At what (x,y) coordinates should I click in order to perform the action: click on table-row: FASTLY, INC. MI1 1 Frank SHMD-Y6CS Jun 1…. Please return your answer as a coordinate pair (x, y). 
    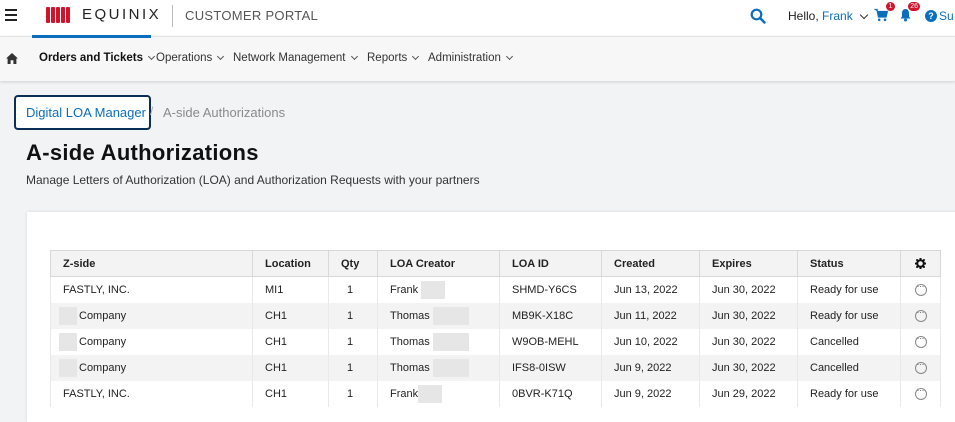
    Looking at the image, I should click on (495, 289).